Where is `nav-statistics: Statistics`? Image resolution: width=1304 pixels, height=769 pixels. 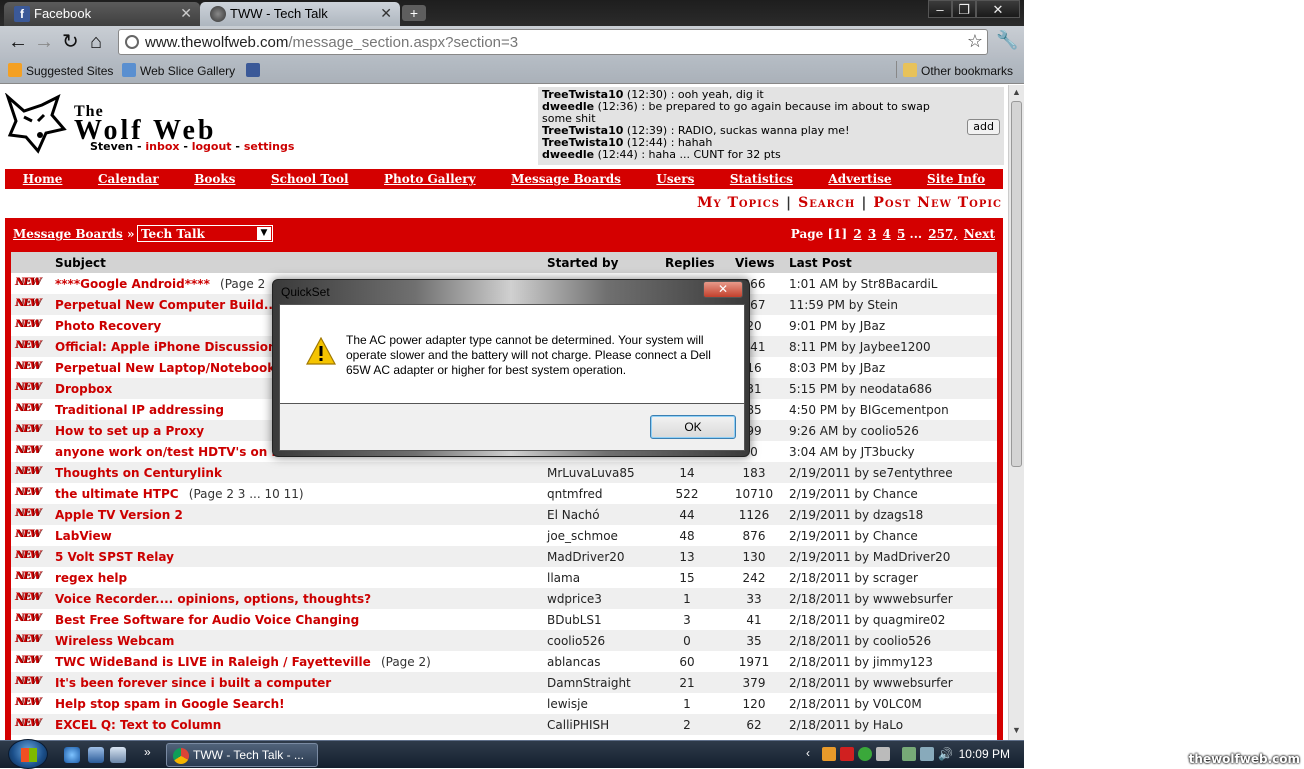
nav-statistics: Statistics is located at coordinates (761, 179).